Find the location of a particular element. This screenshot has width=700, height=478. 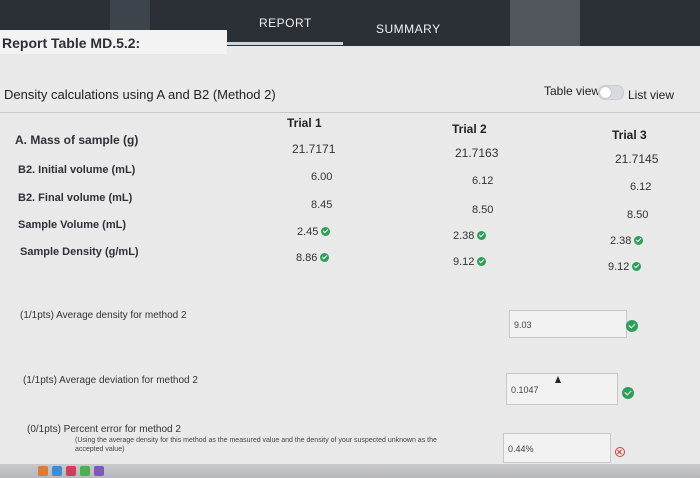

active-tab-indicator is located at coordinates (279, 43).